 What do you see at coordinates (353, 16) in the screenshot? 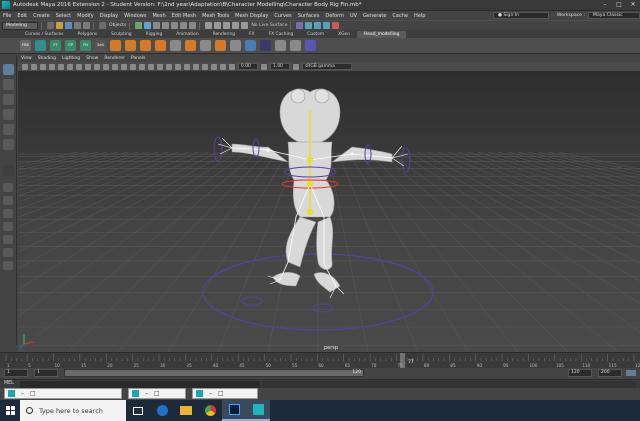
I see `menu-uv: UV` at bounding box center [353, 16].